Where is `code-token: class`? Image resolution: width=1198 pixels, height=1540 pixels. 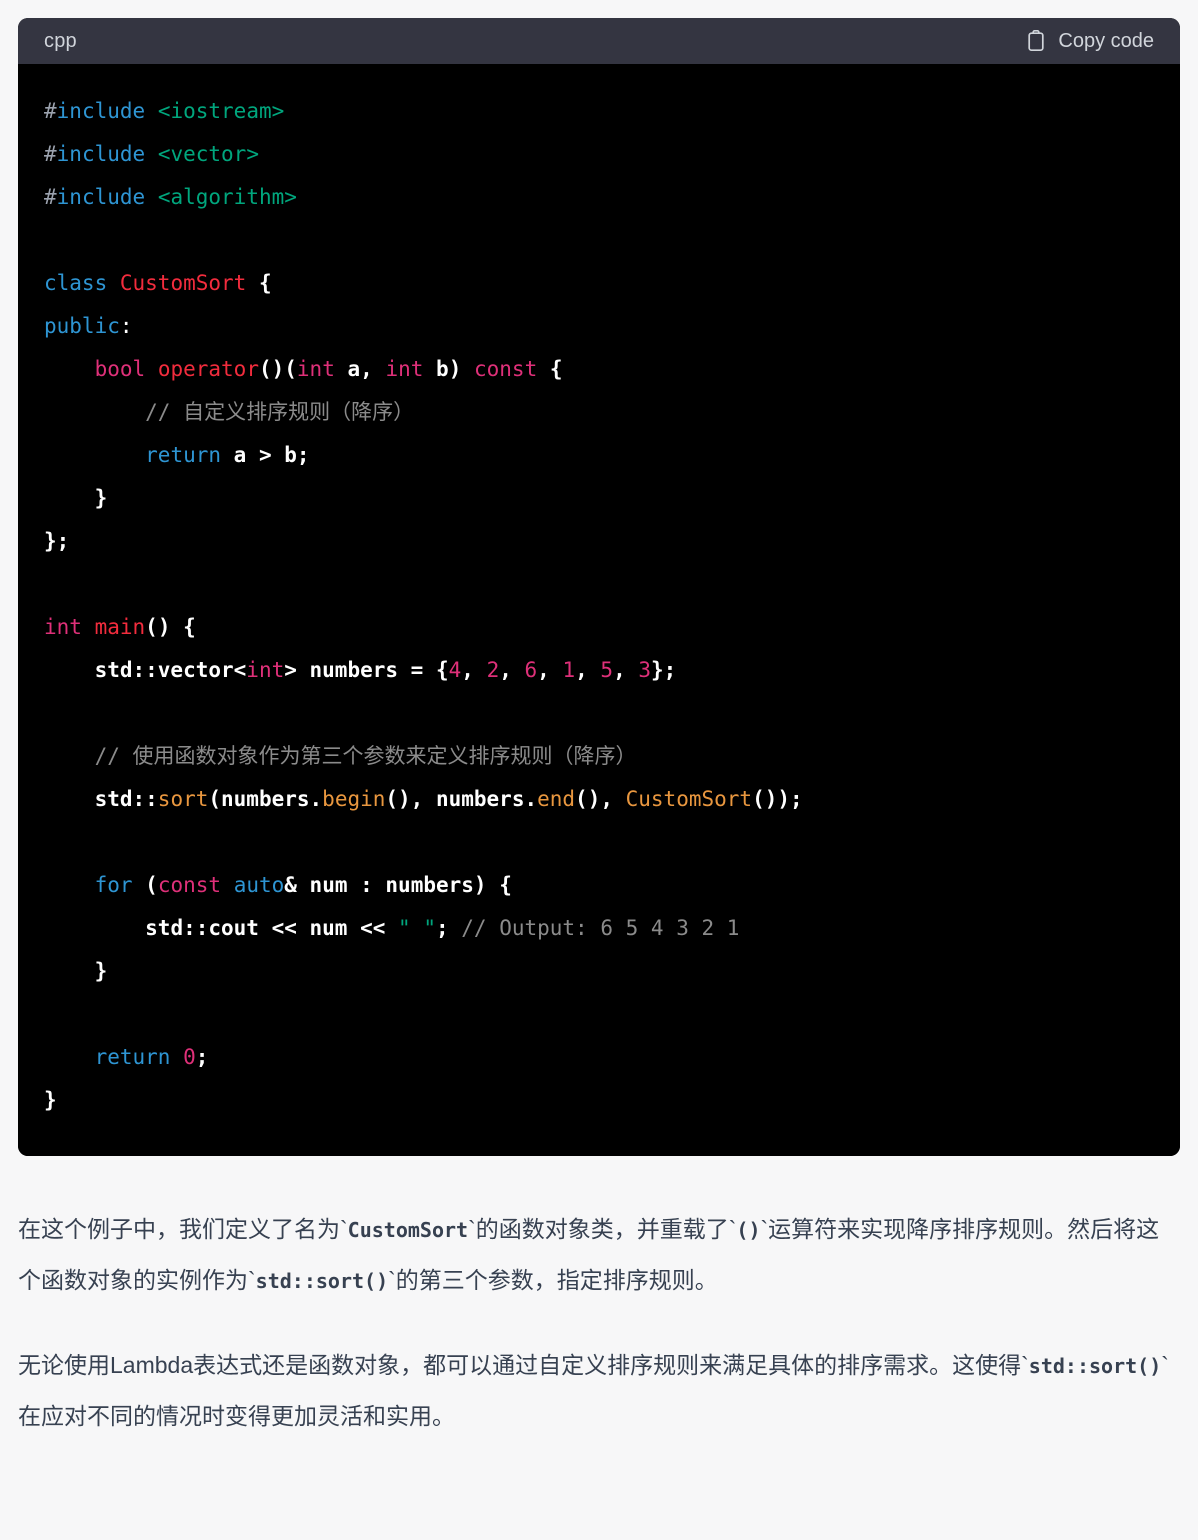
code-token: class is located at coordinates (76, 283).